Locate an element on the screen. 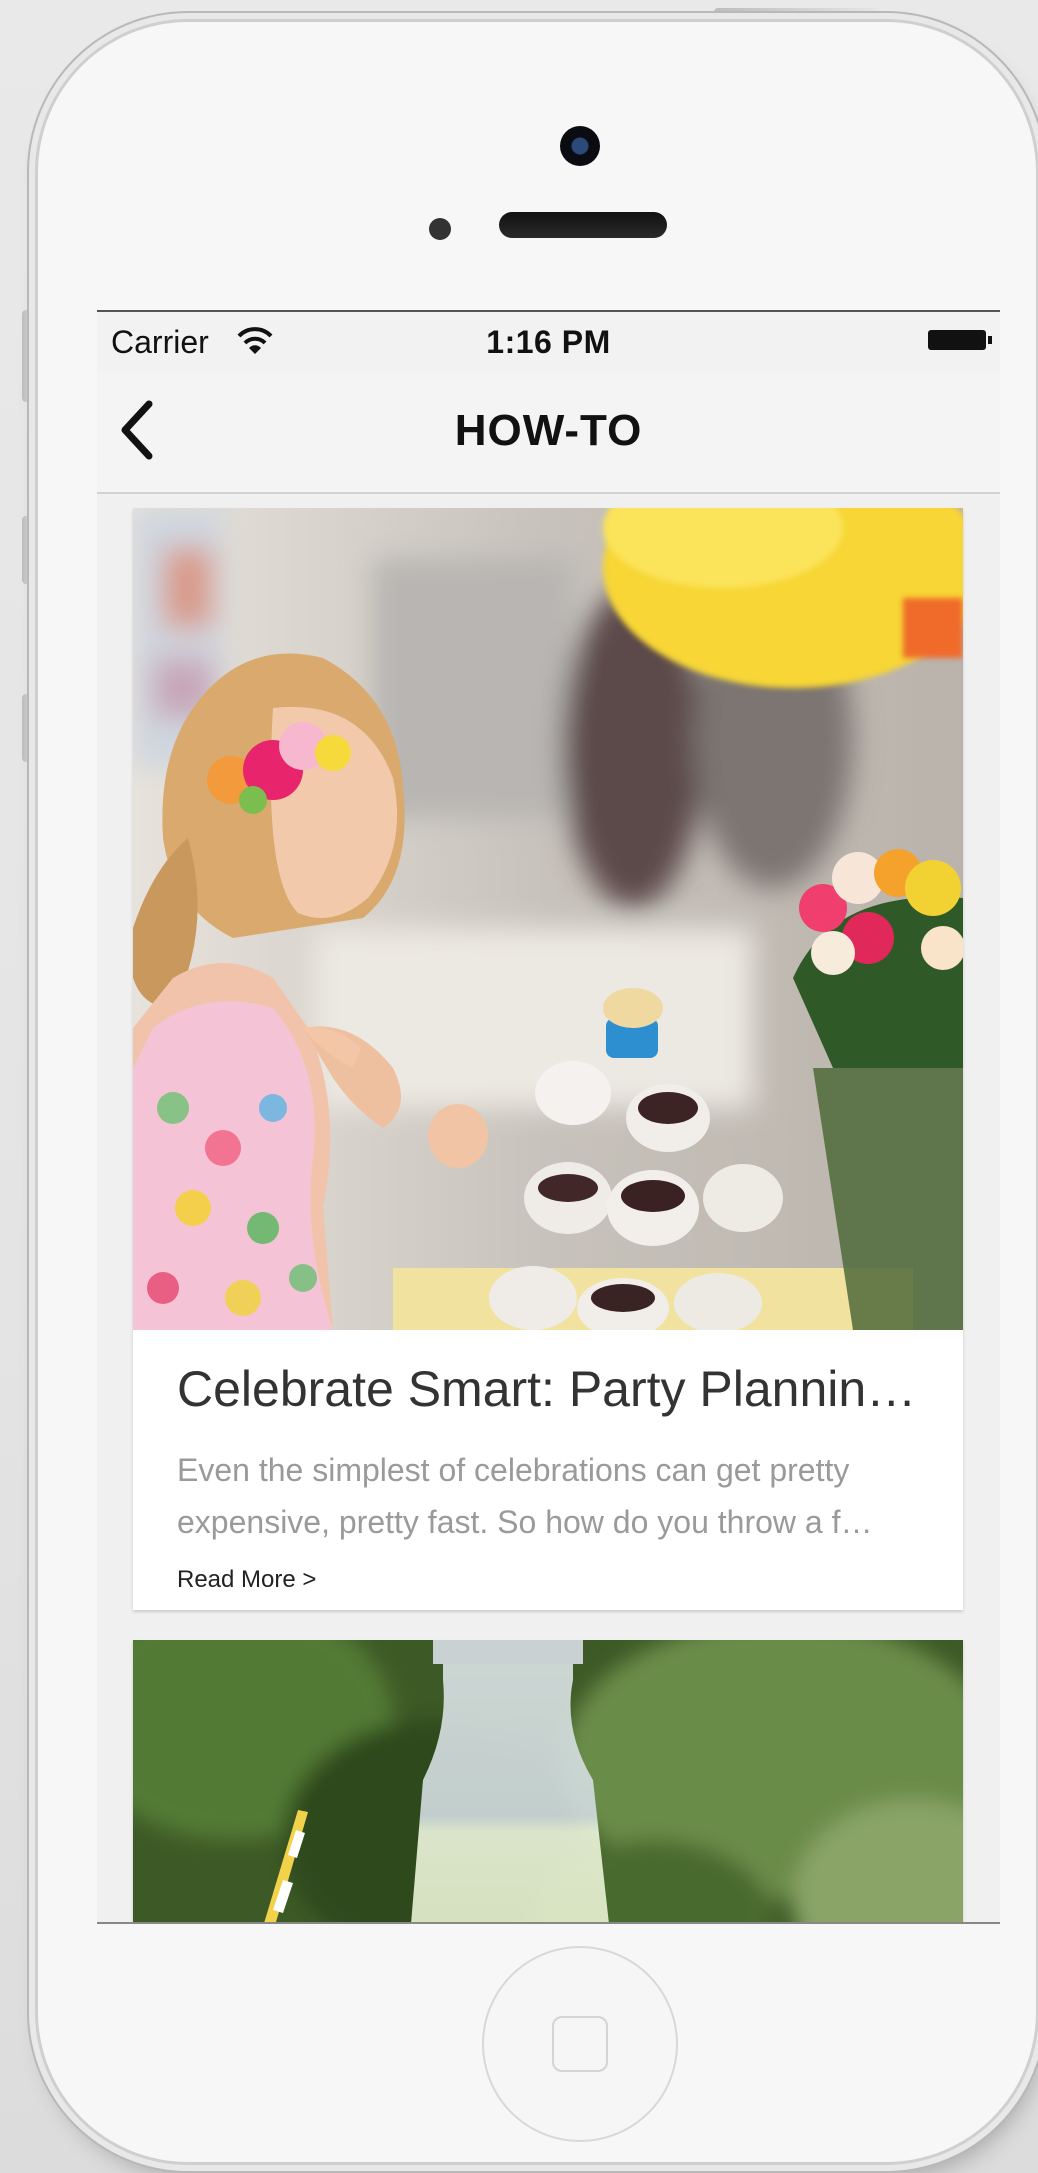 This screenshot has width=1038, height=2173. read-more-link: Read More > is located at coordinates (246, 1580).